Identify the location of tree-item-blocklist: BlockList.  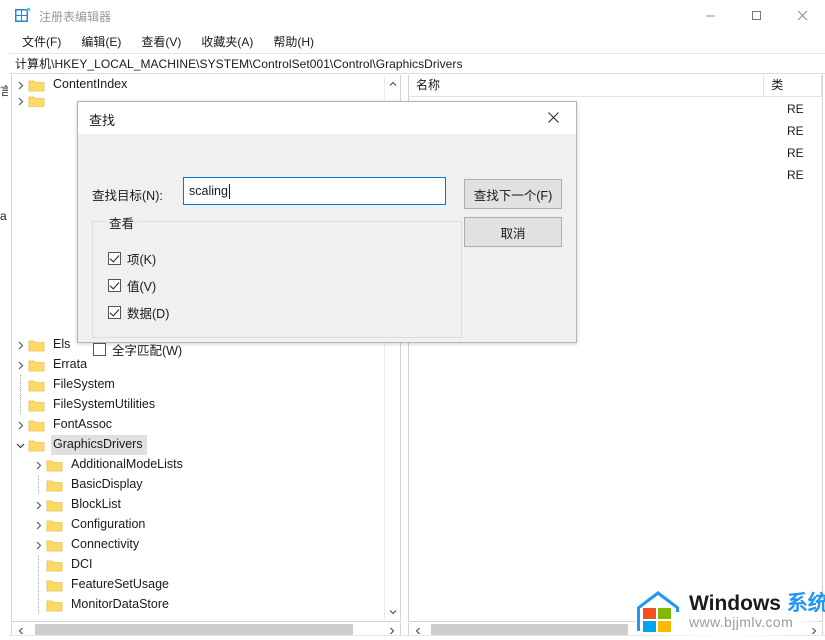
(199, 505).